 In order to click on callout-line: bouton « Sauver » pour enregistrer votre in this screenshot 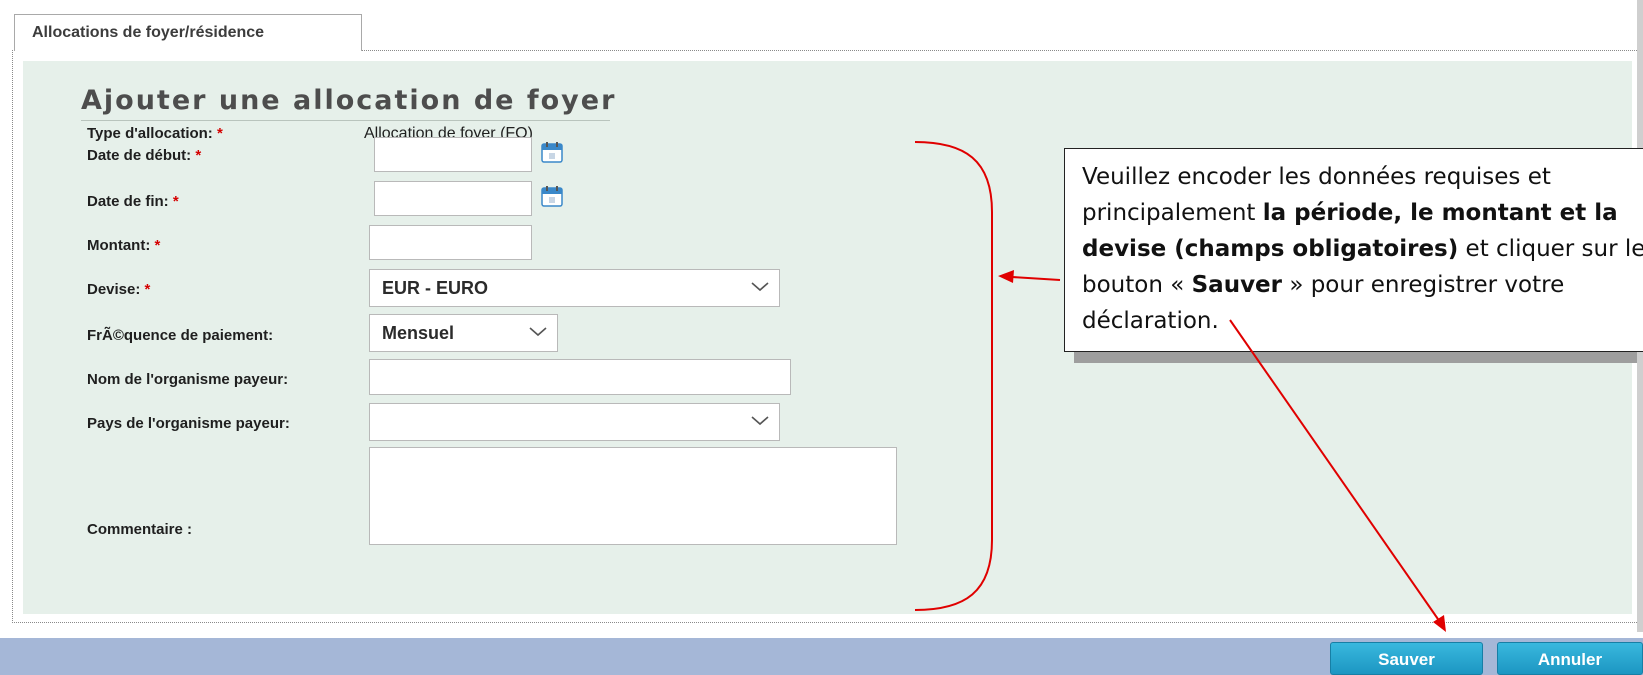, I will do `click(1323, 285)`.